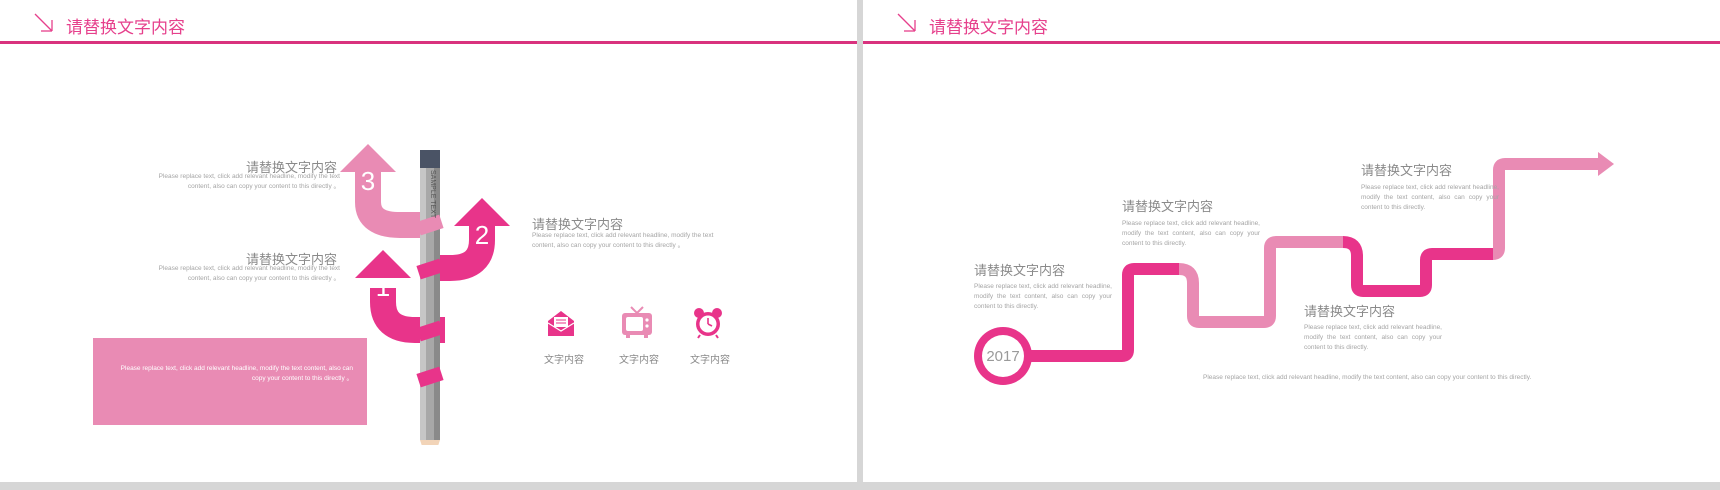  What do you see at coordinates (1020, 271) in the screenshot?
I see `step1-heading: 请替换文字内容` at bounding box center [1020, 271].